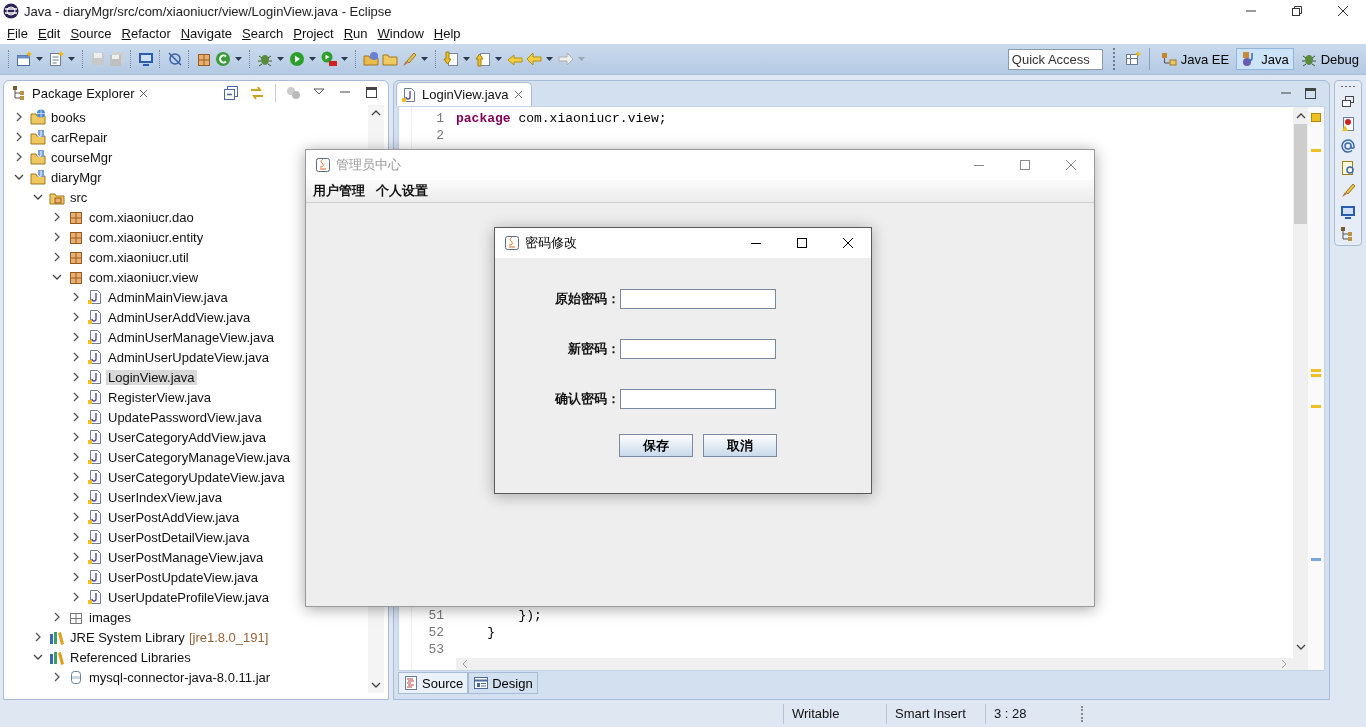 Image resolution: width=1366 pixels, height=727 pixels. I want to click on package-icon, so click(203, 59).